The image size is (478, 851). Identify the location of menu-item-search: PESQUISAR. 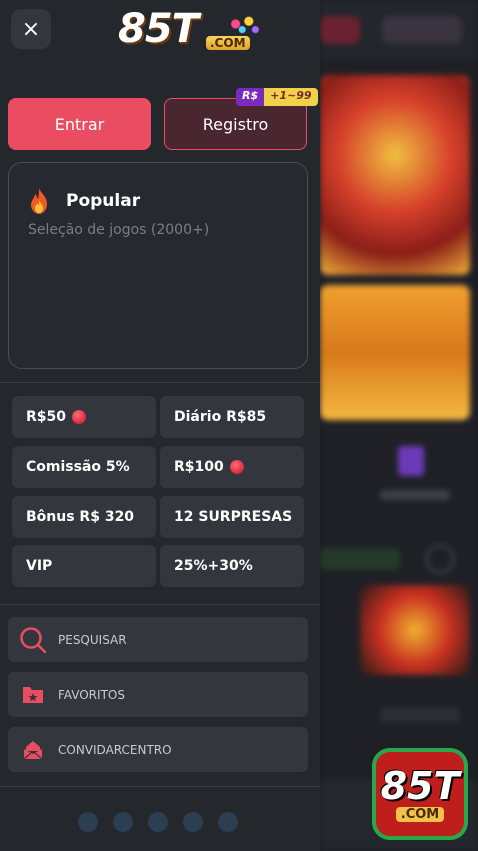
(158, 639).